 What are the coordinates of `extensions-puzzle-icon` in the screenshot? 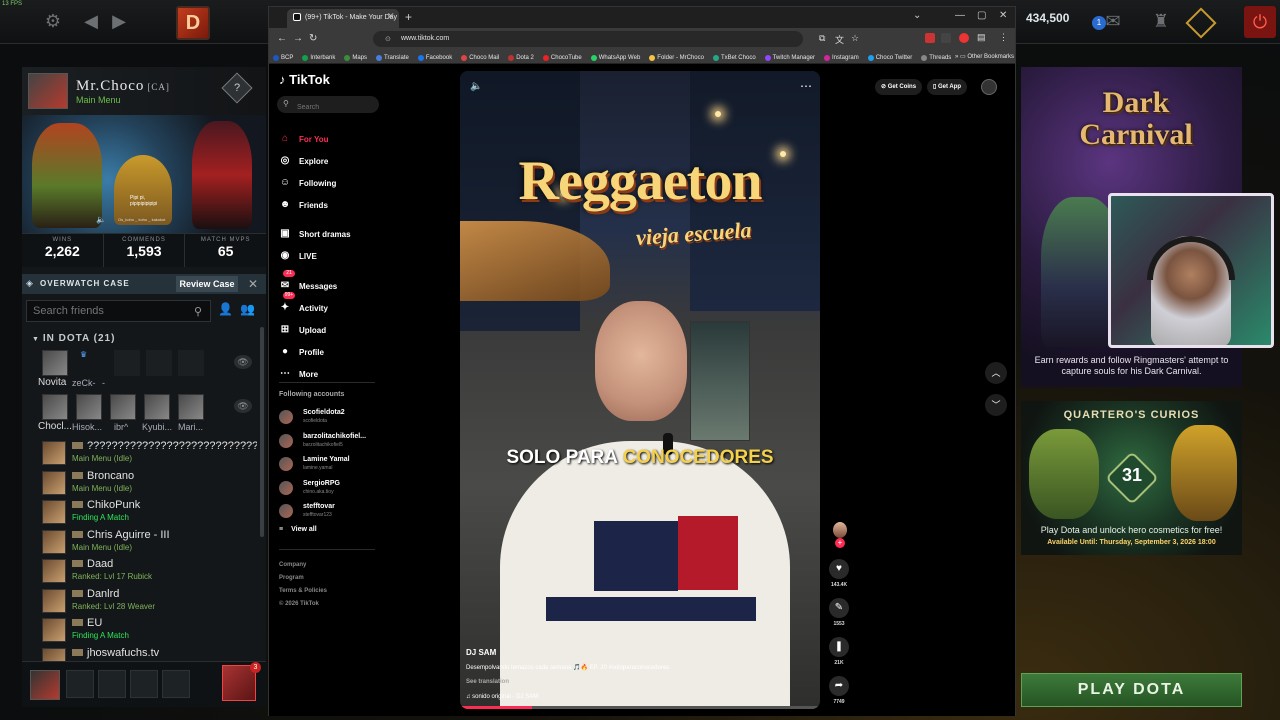 It's located at (946, 38).